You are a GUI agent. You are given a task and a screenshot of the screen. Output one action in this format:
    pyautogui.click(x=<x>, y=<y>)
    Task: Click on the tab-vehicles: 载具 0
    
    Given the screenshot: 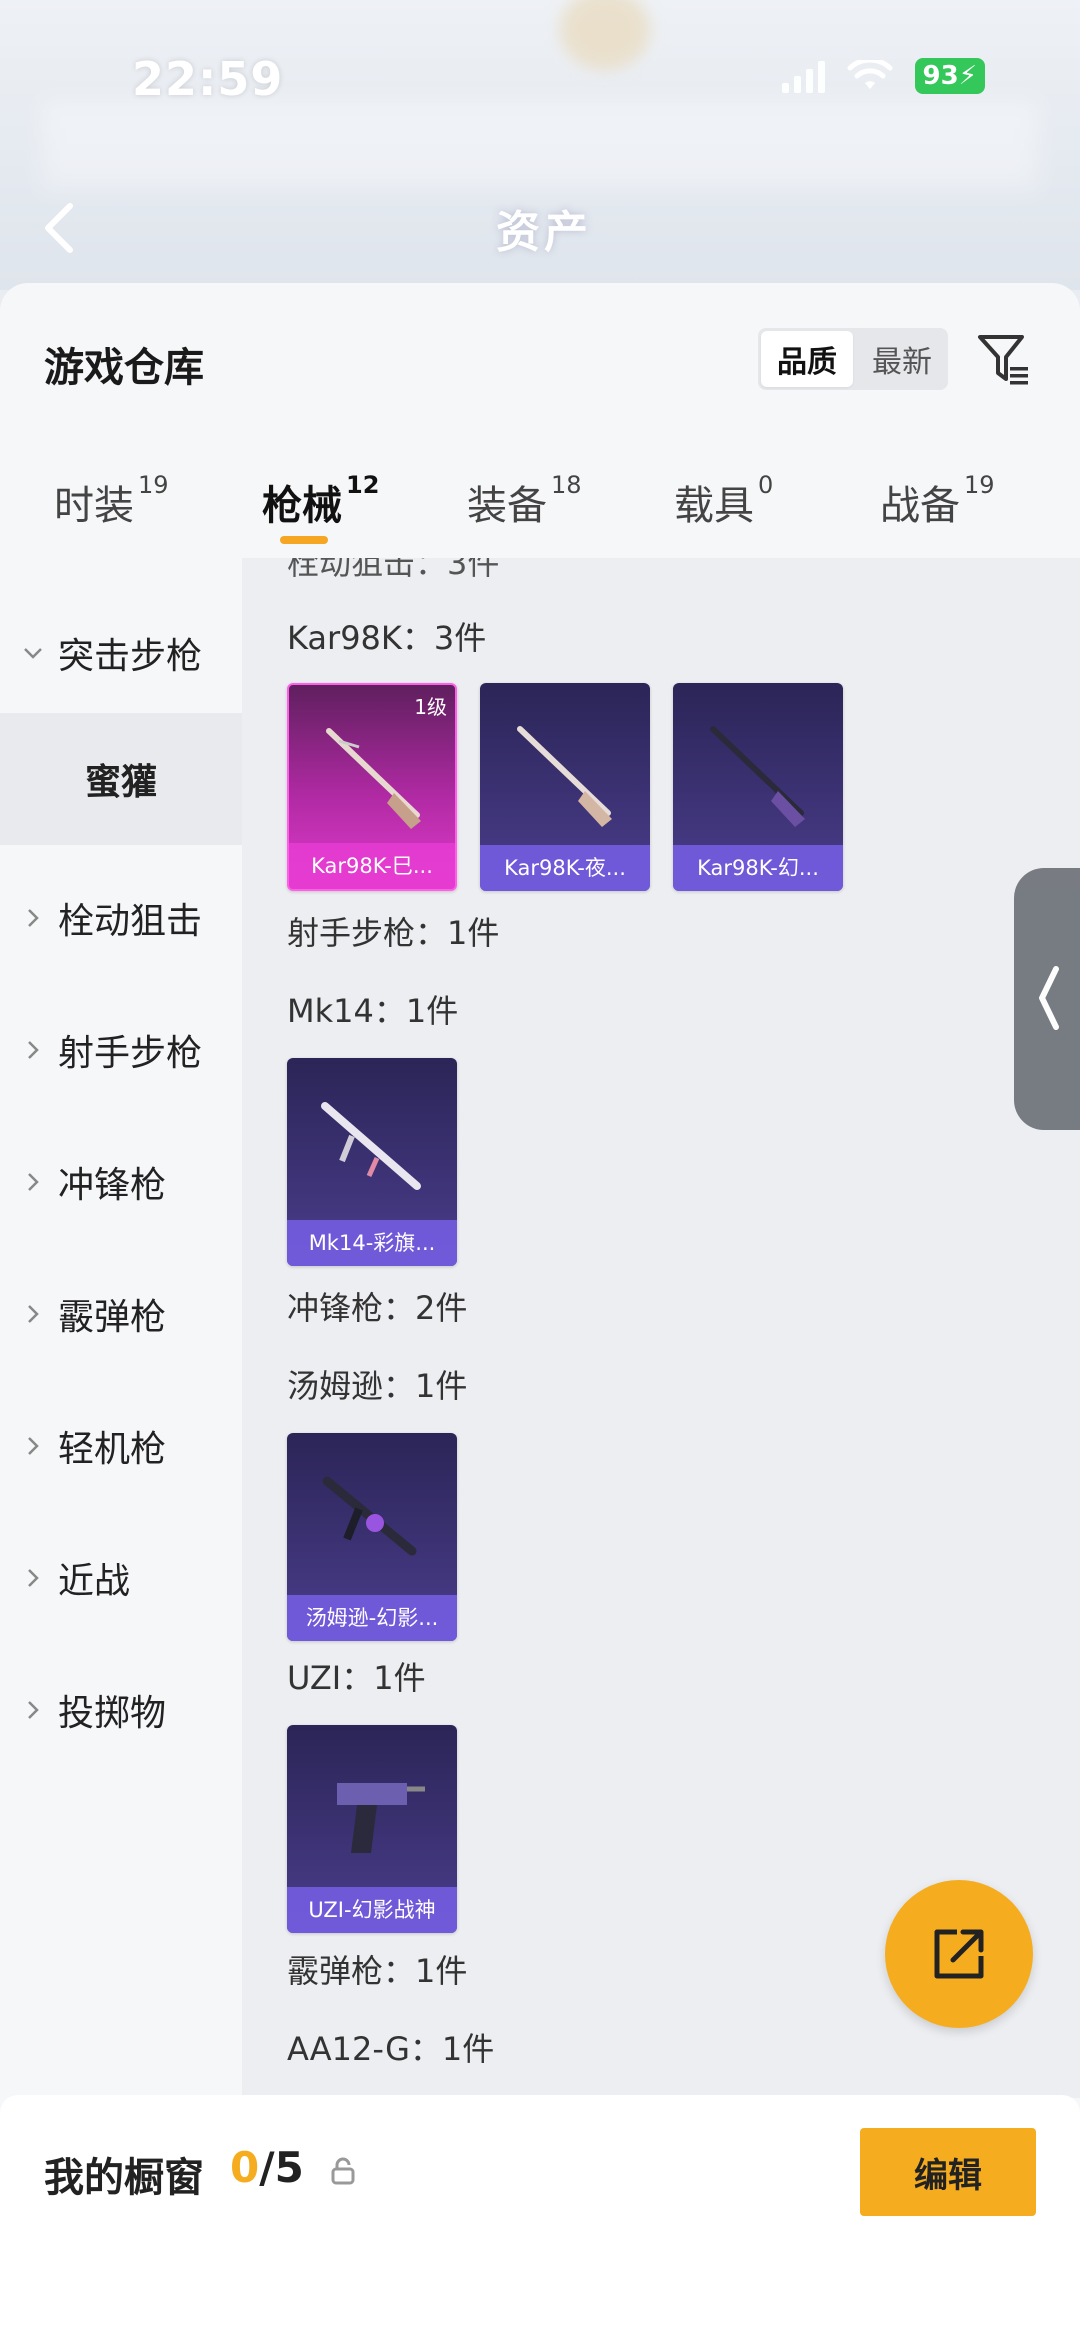 What is the action you would take?
    pyautogui.click(x=723, y=501)
    